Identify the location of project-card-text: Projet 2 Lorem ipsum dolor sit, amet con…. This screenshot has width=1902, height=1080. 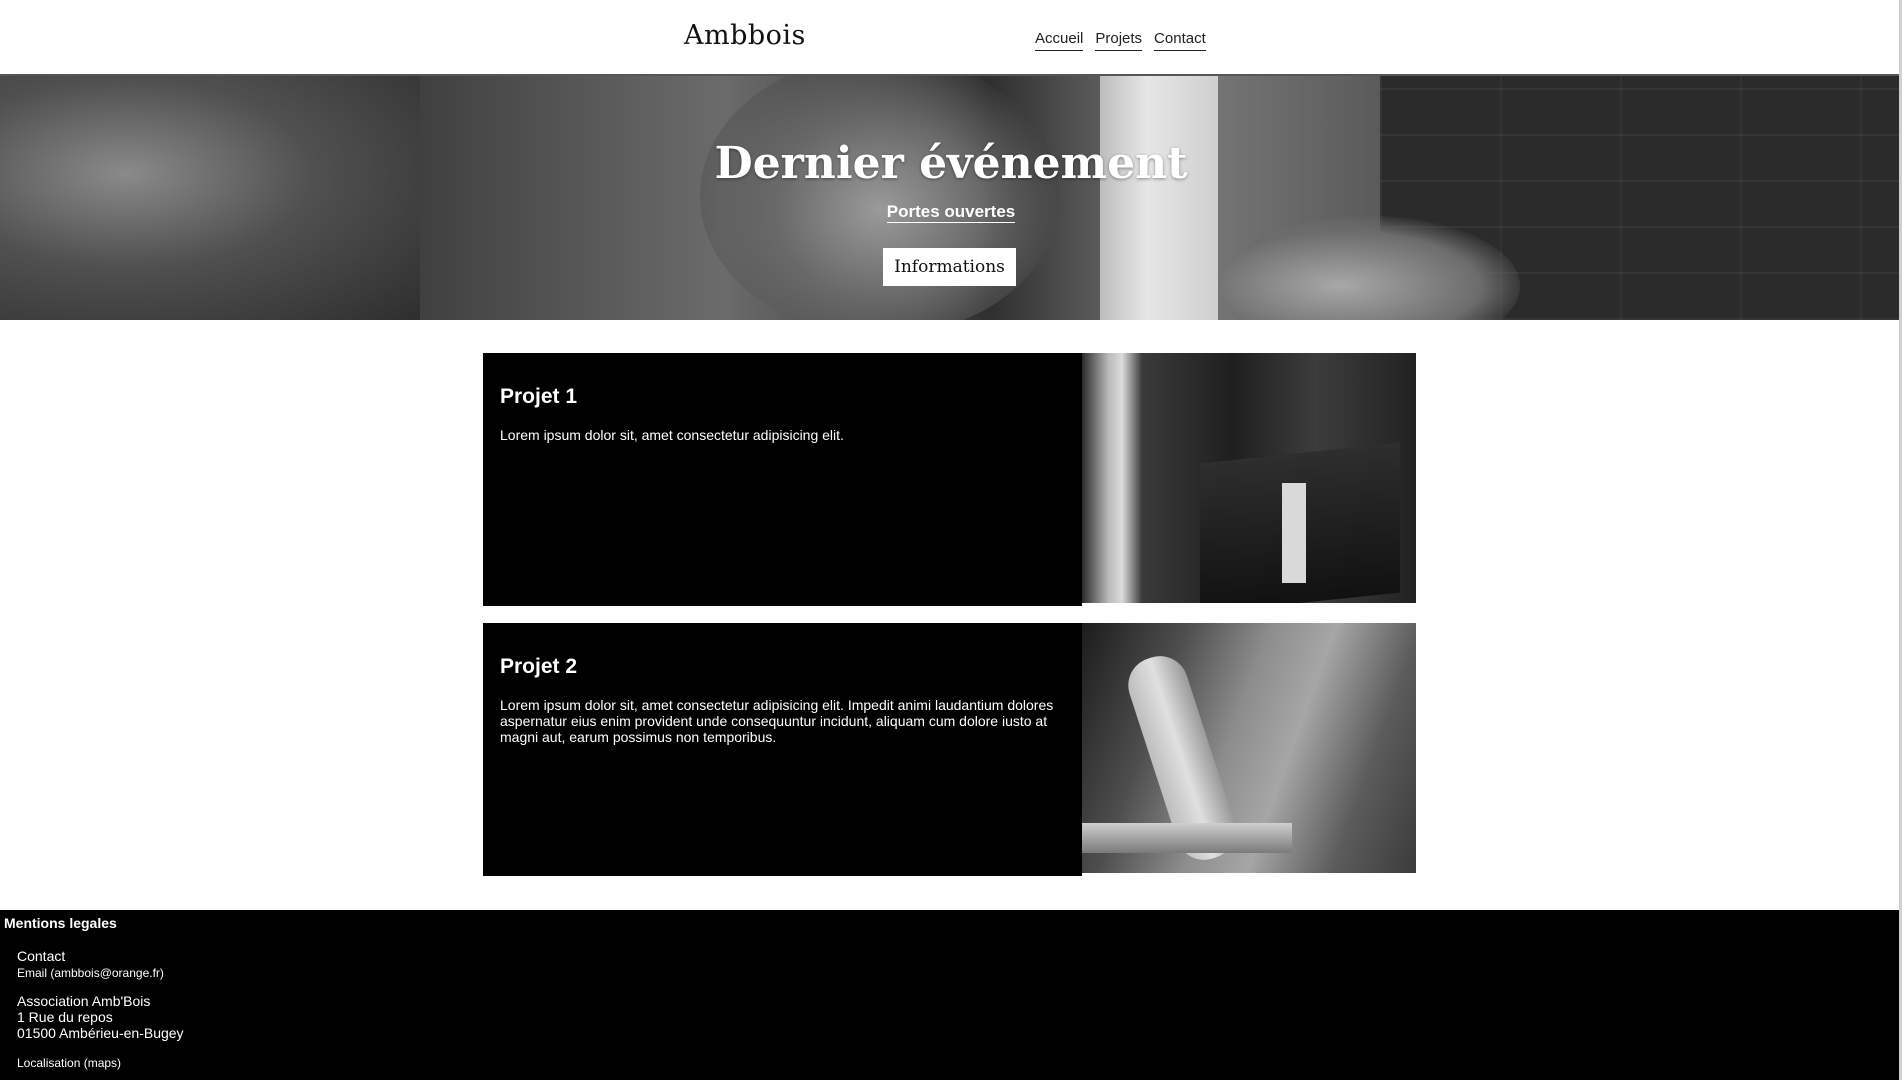
(782, 749).